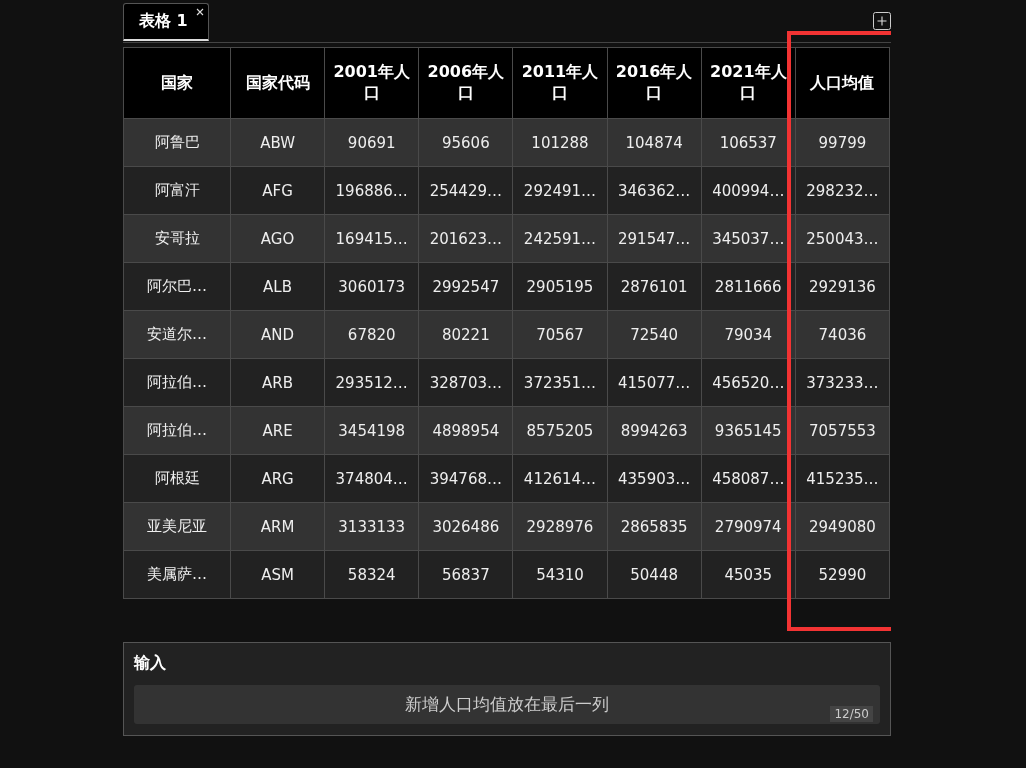 This screenshot has width=1026, height=768. What do you see at coordinates (748, 430) in the screenshot?
I see `table-cell: 9365145` at bounding box center [748, 430].